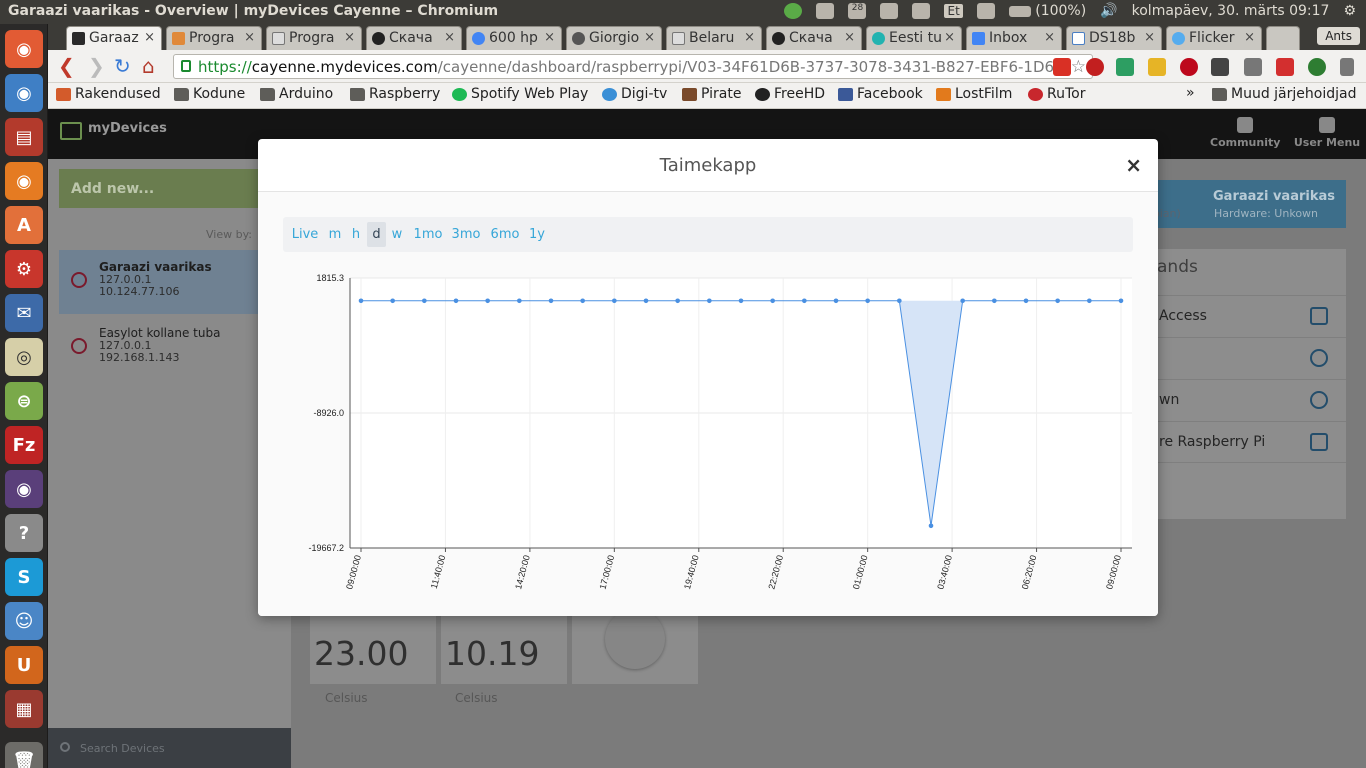  Describe the element at coordinates (114, 38) in the screenshot. I see `tab-garaazi: Garaaz ×` at that location.